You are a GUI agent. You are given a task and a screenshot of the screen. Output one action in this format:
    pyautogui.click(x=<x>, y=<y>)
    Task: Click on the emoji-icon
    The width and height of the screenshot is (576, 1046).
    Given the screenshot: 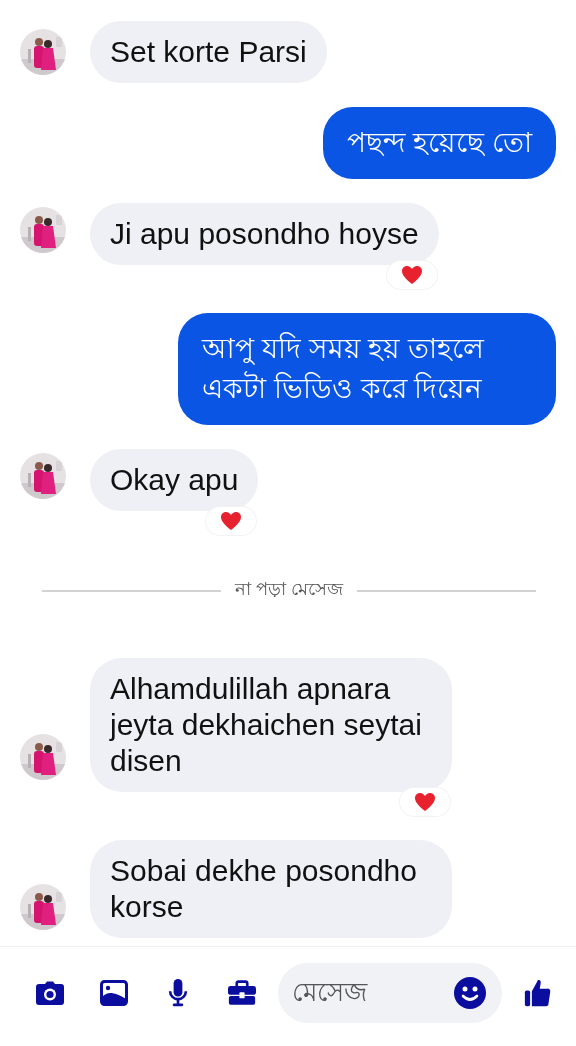 What is the action you would take?
    pyautogui.click(x=470, y=992)
    